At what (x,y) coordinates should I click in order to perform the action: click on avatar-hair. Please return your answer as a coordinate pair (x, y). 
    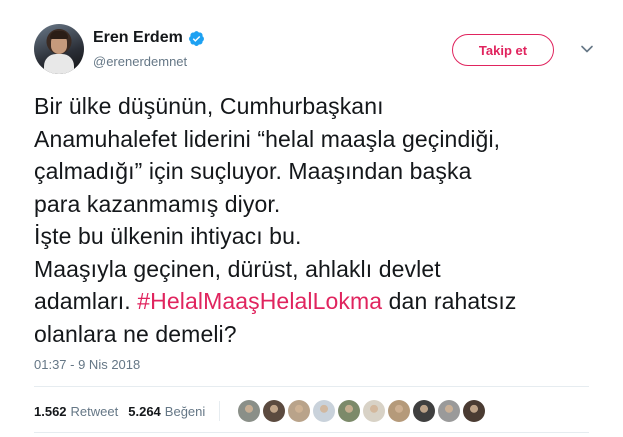
    Looking at the image, I should click on (59, 35).